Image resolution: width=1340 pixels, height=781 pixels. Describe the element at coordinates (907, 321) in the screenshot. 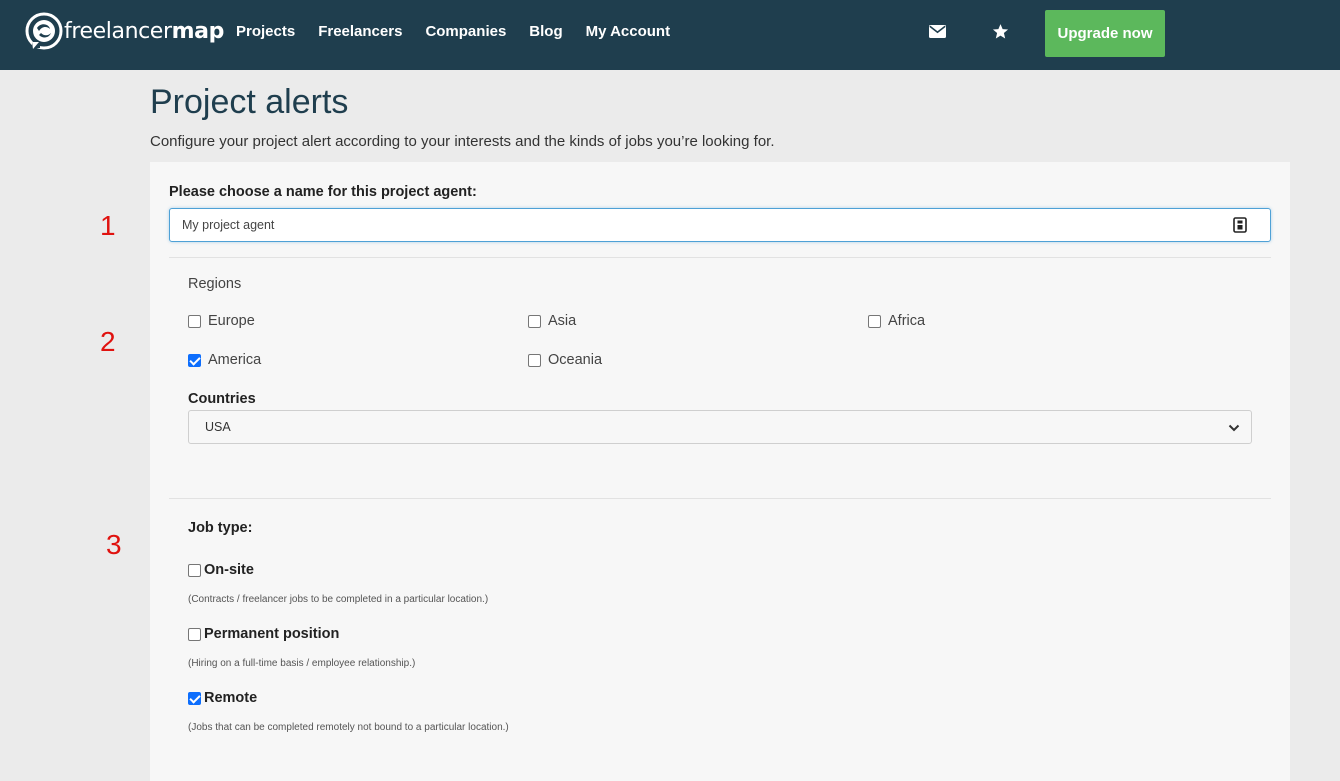

I see `region-africa-label: Africa` at that location.